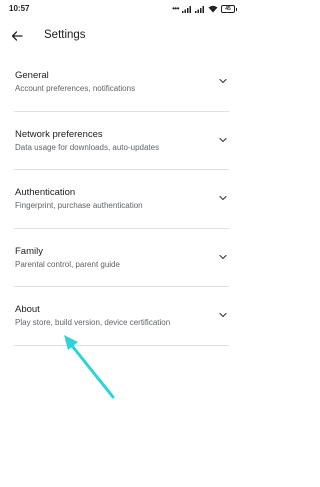  I want to click on settings-item-family: Family Parental control, parent guide, so click(121, 258).